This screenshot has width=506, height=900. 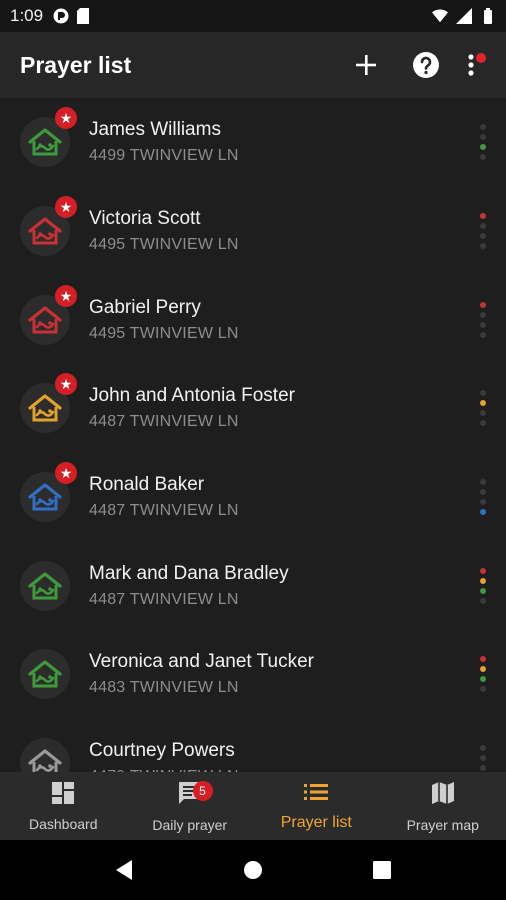 I want to click on nav-item-dashboard: Dashboard, so click(x=63, y=806).